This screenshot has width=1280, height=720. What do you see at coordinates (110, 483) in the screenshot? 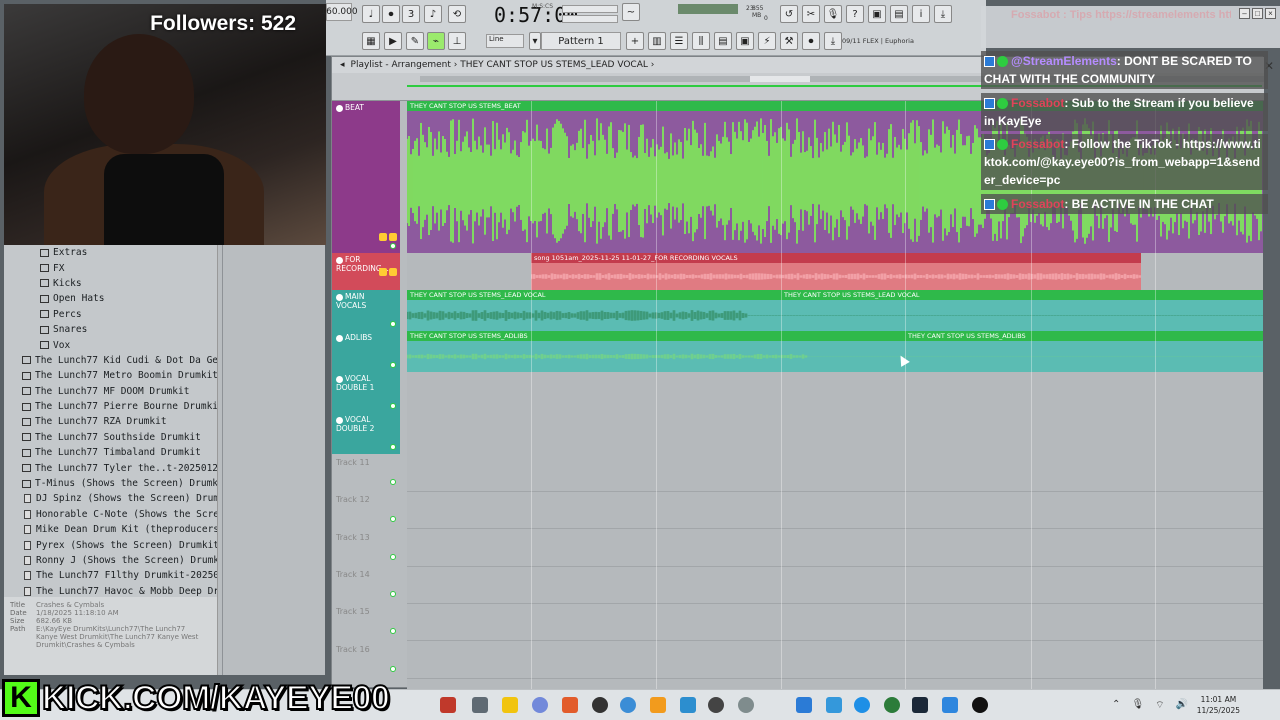
I see `browser-folder: T-Minus (Shows the Screen) Drumkit` at bounding box center [110, 483].